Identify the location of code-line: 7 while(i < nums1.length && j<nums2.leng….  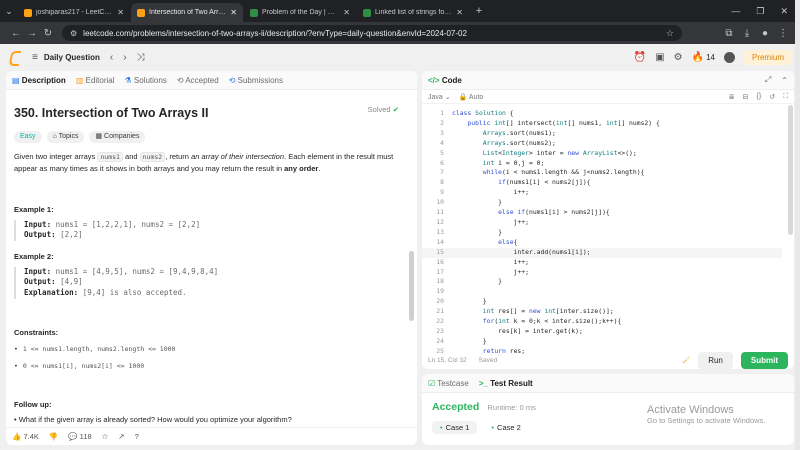
(602, 173).